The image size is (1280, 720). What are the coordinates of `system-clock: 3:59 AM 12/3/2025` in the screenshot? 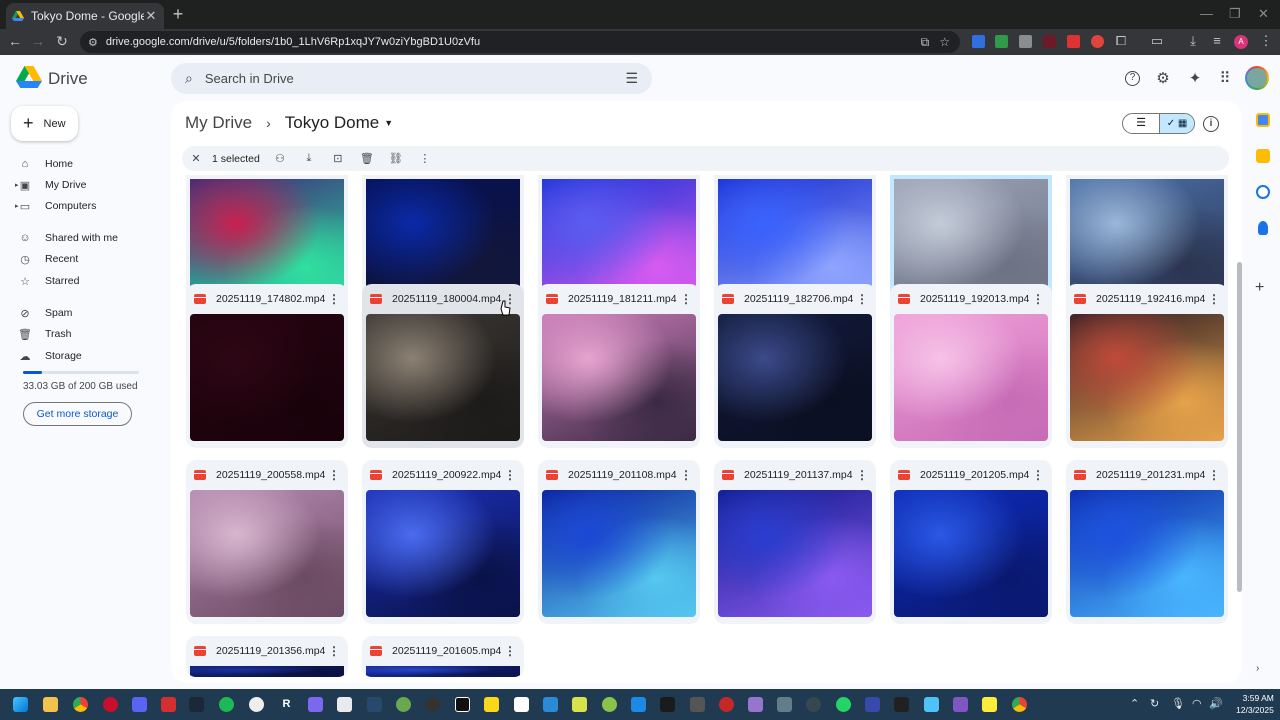 It's located at (1255, 704).